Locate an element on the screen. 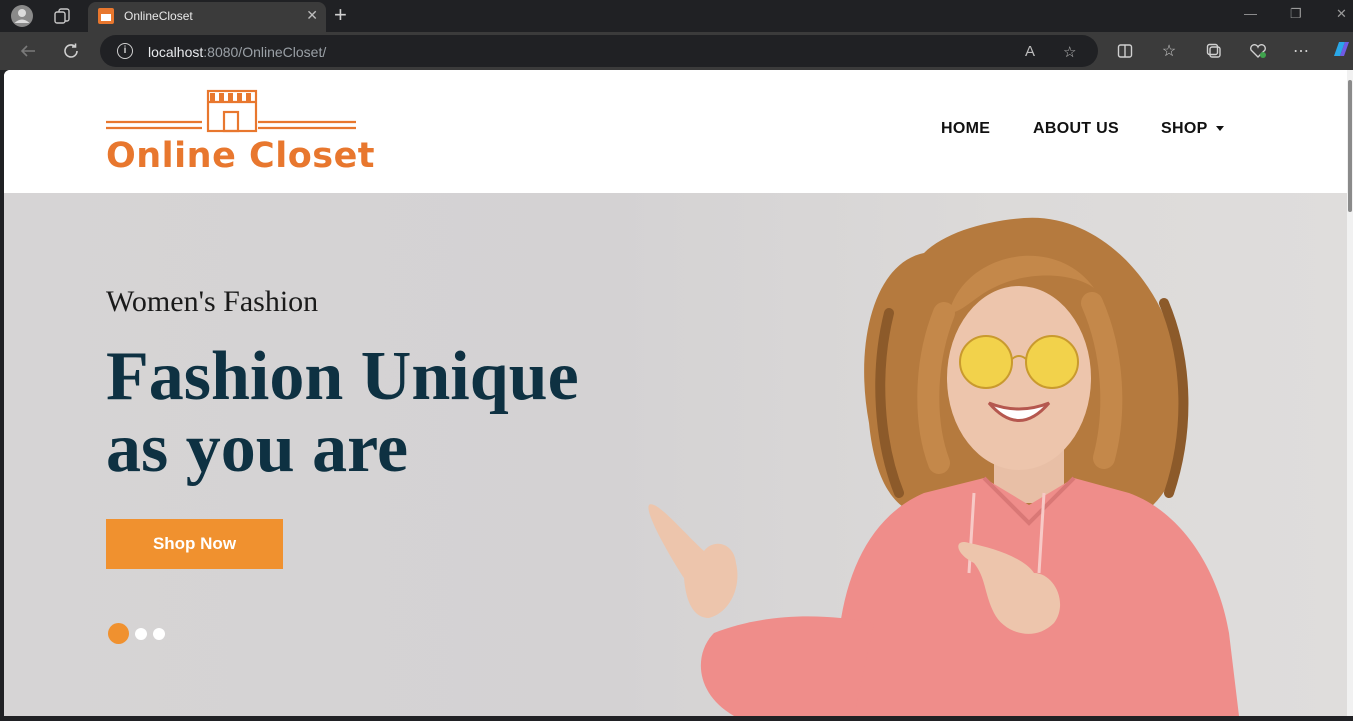  browser-toolbar: i localhost:8080/OnlineCloset/ A ☆ ☆ ⋯ is located at coordinates (676, 51).